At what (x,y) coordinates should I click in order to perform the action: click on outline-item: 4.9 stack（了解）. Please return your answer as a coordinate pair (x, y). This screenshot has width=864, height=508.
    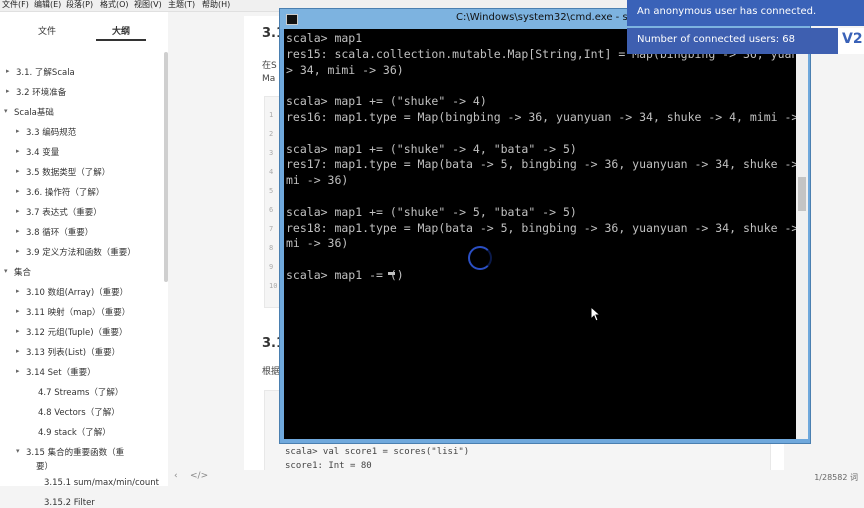
    Looking at the image, I should click on (74, 432).